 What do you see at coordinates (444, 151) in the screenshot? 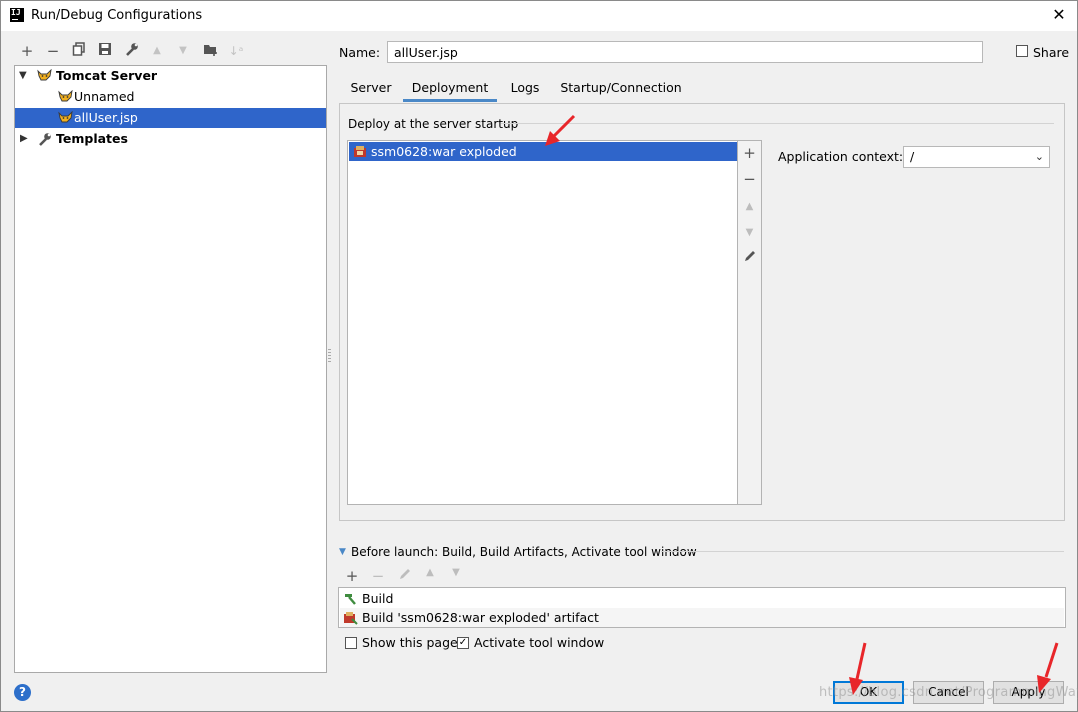
I see `artifact-name: ssm0628:war exploded` at bounding box center [444, 151].